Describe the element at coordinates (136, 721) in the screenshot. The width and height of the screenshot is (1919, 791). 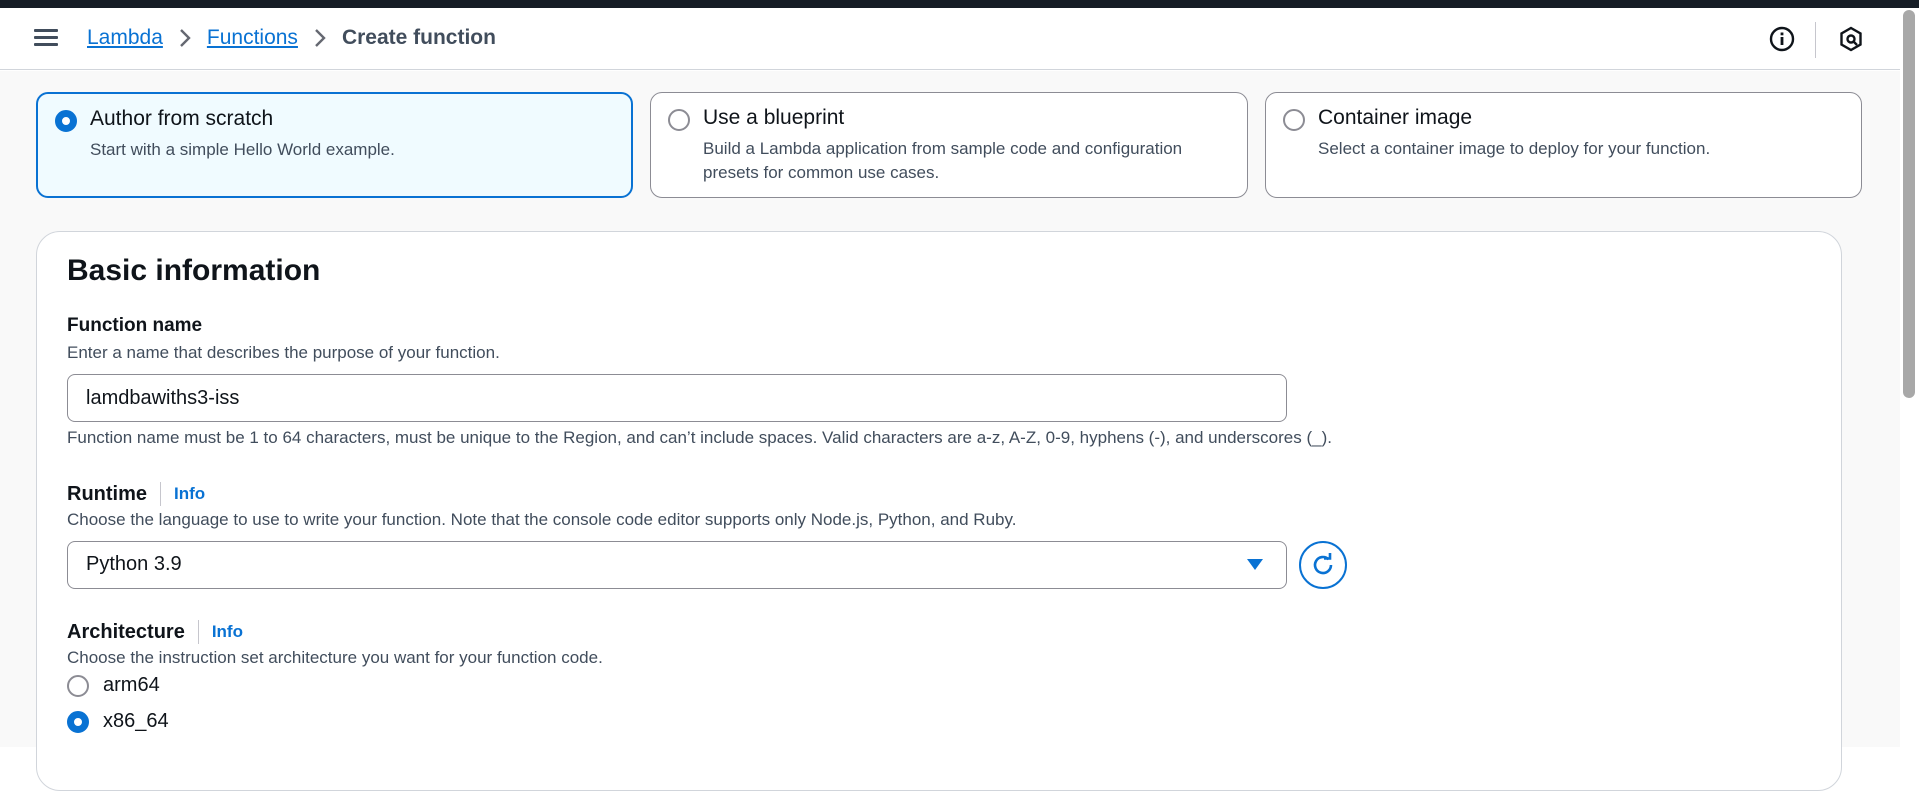
I see `architecture-option-label: x86_64` at that location.